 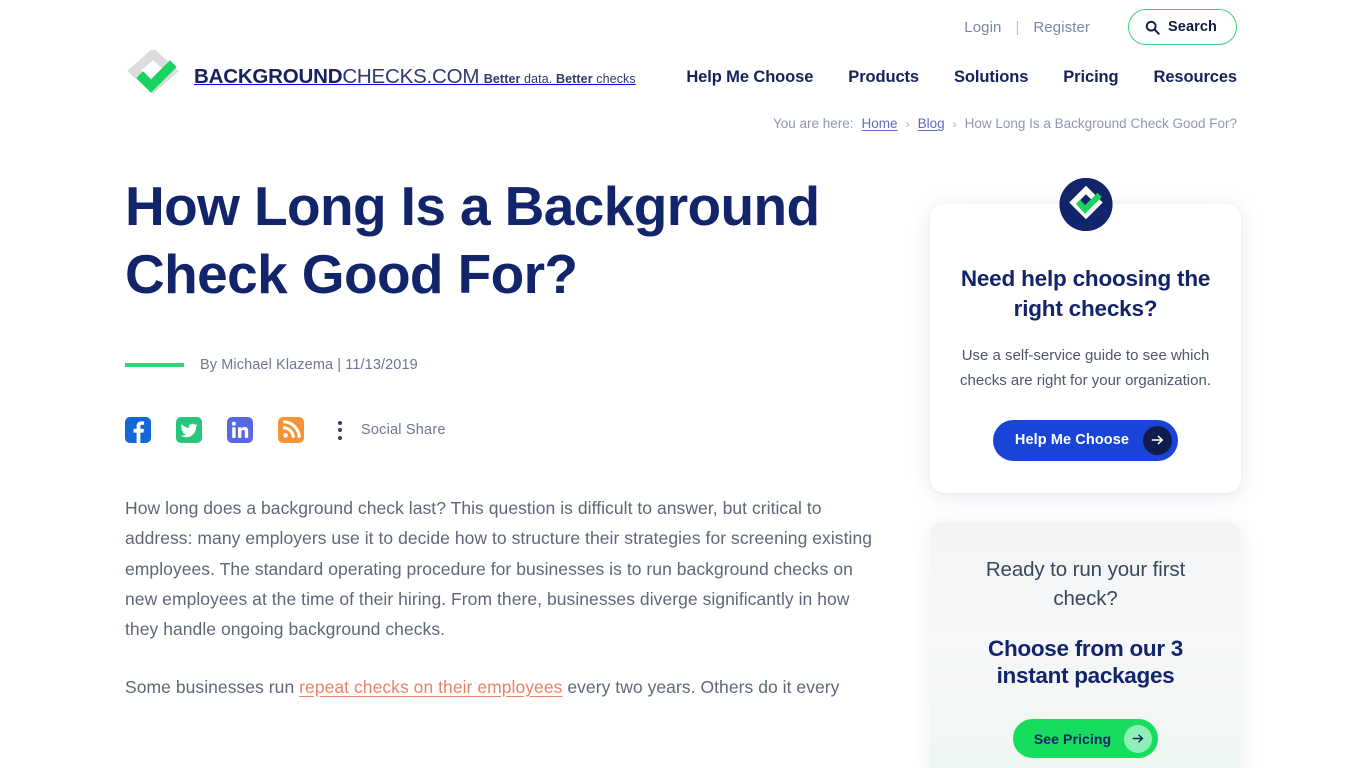 I want to click on utility-bar: Login | Register Search, so click(x=683, y=27).